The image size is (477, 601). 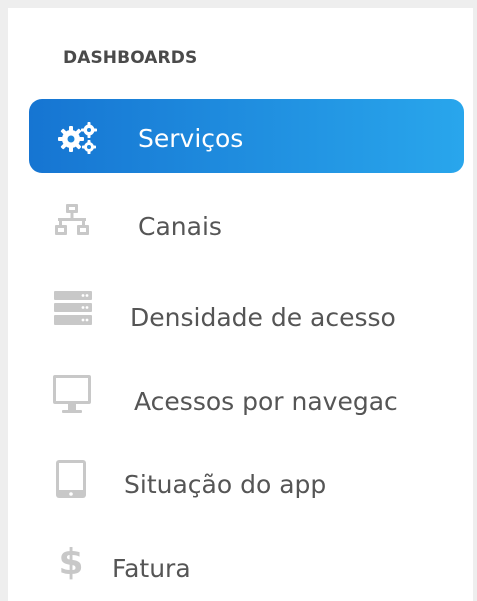 What do you see at coordinates (180, 226) in the screenshot?
I see `sidebar-item-label: Canais` at bounding box center [180, 226].